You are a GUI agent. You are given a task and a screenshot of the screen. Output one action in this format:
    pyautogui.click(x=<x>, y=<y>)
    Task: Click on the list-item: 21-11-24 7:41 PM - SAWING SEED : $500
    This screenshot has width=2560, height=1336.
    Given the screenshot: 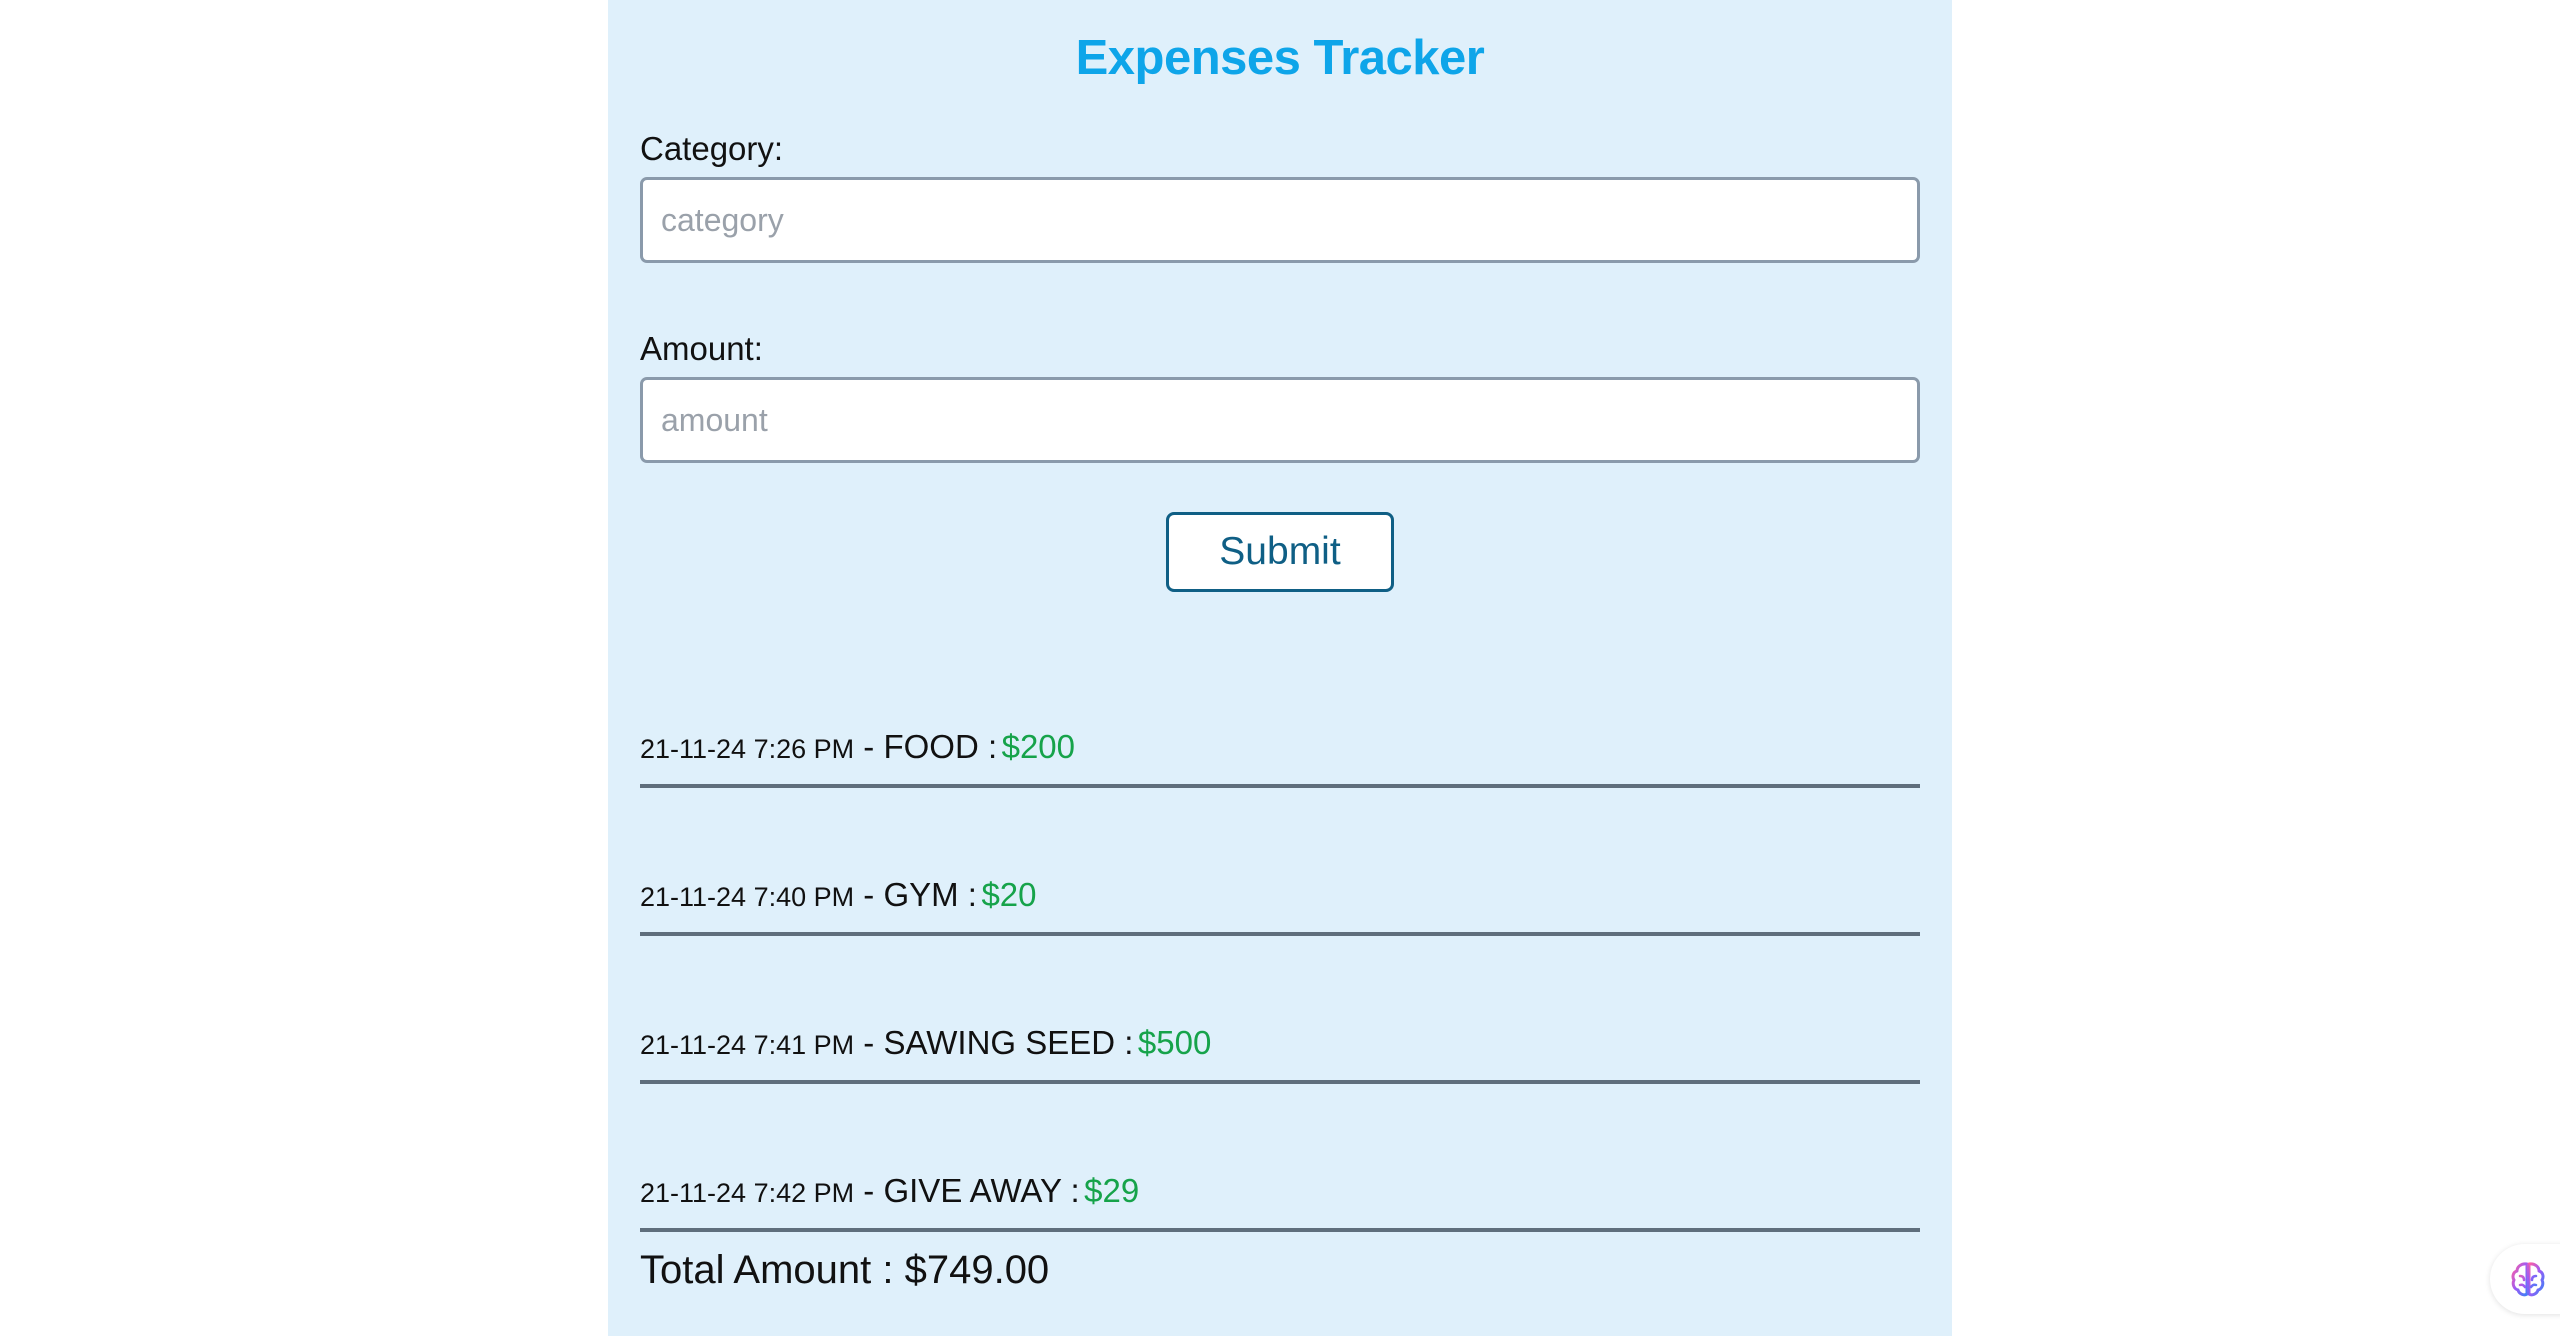 What is the action you would take?
    pyautogui.click(x=1280, y=1010)
    